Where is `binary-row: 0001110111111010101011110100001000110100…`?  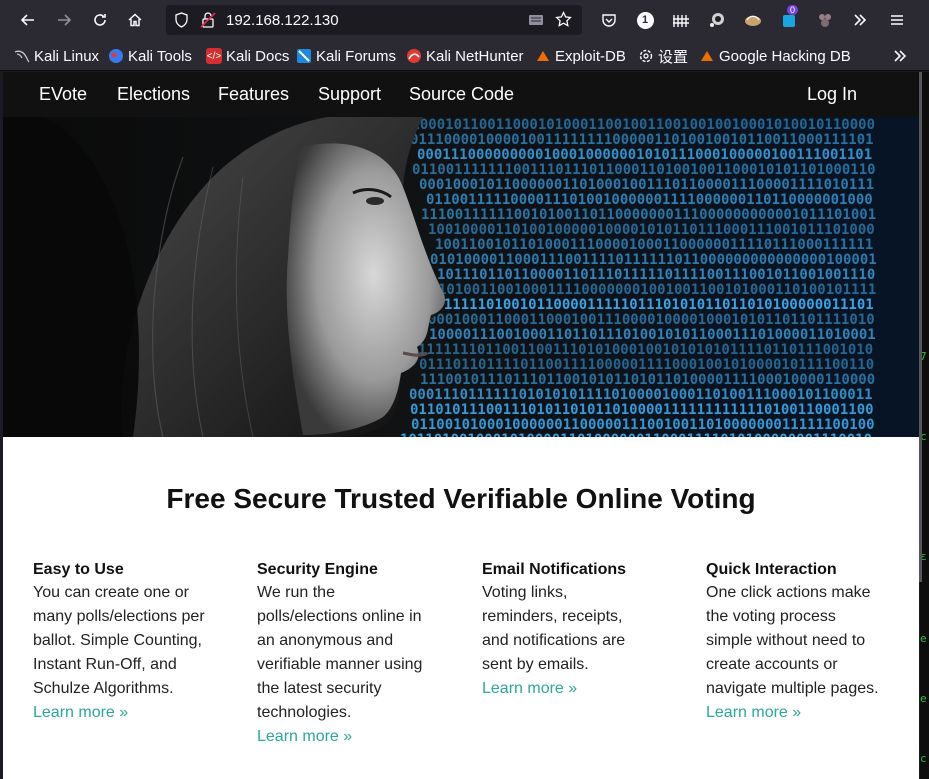
binary-row: 0001110111111010101011110100001000110100… is located at coordinates (641, 395).